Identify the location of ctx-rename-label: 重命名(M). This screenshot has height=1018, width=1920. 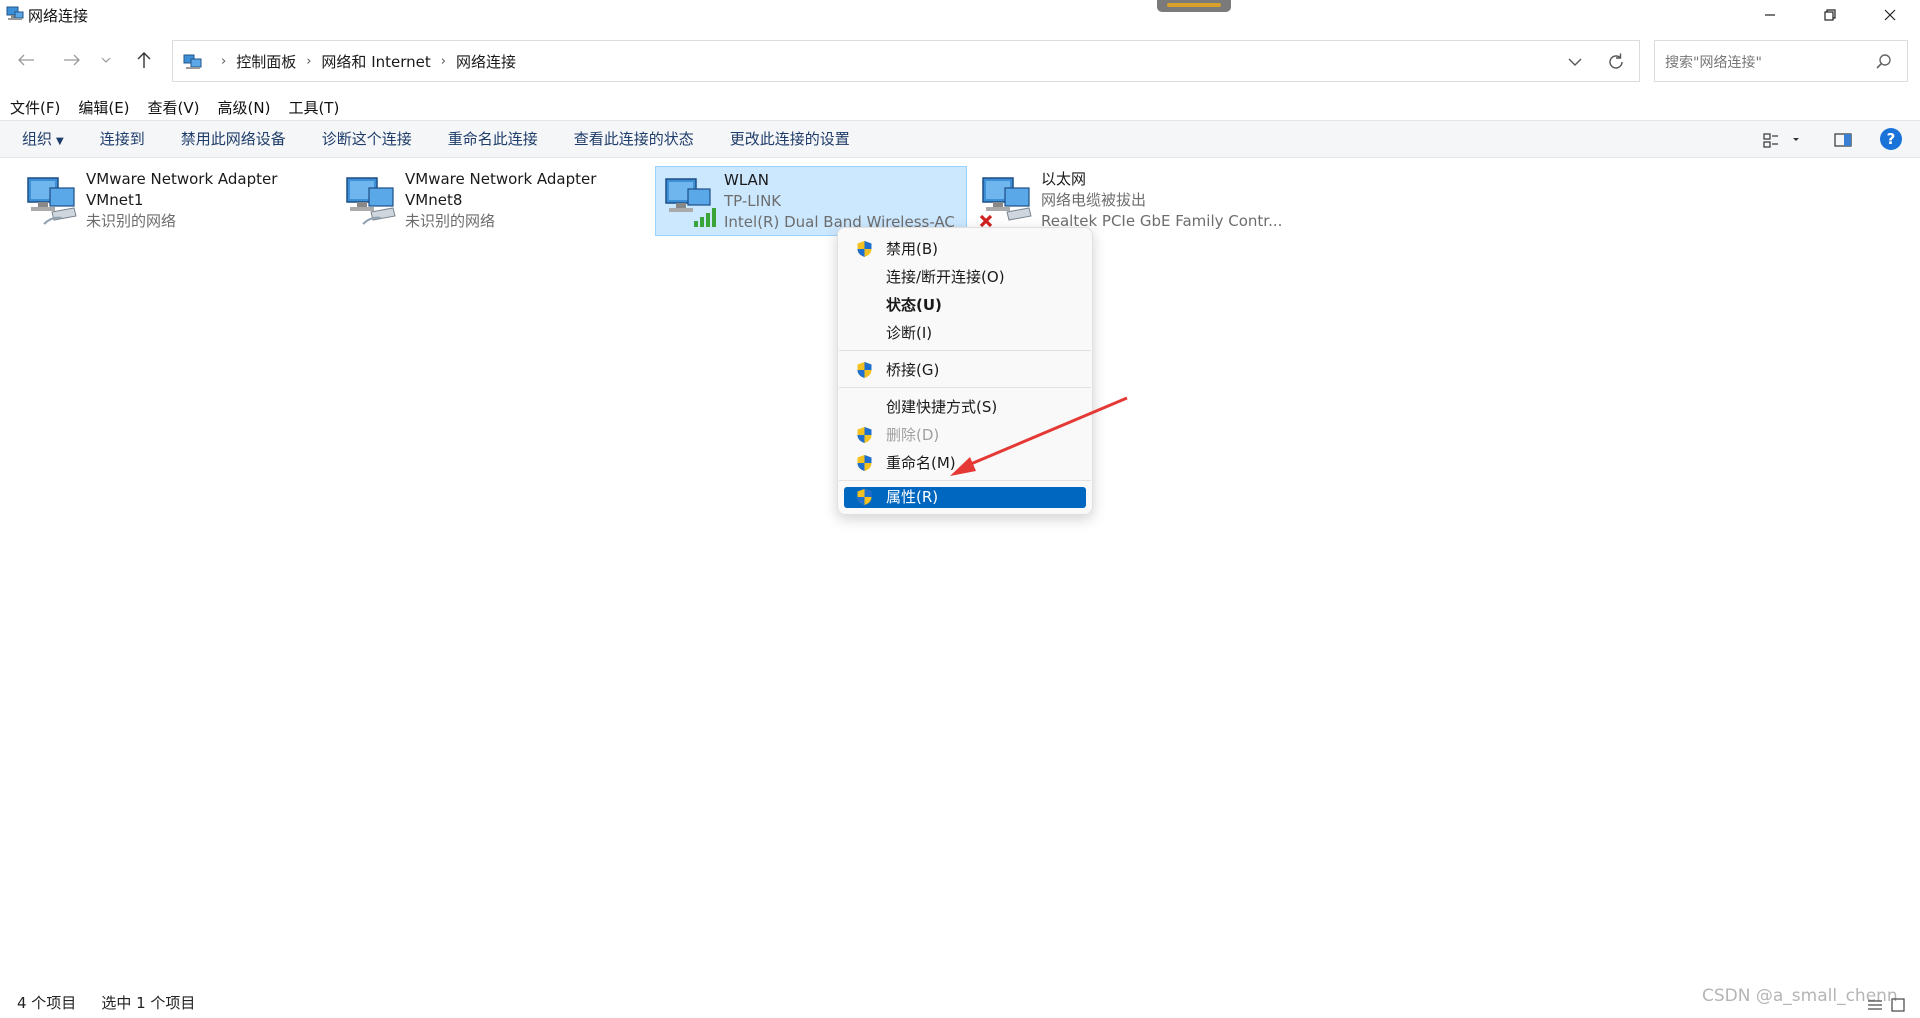
(921, 463).